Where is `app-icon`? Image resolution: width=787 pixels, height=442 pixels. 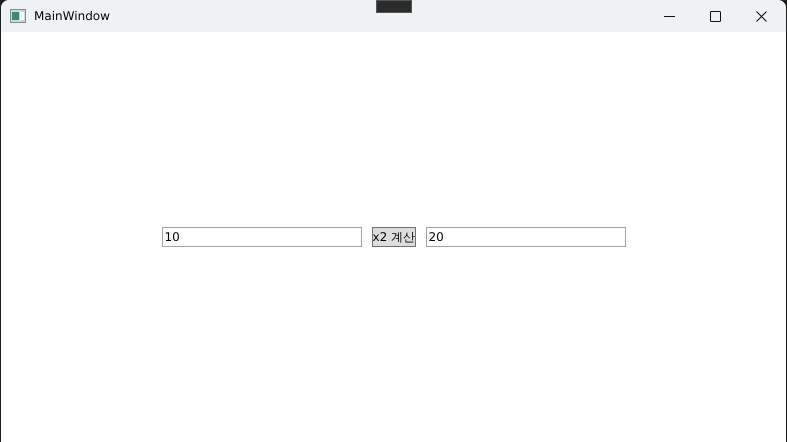 app-icon is located at coordinates (18, 16).